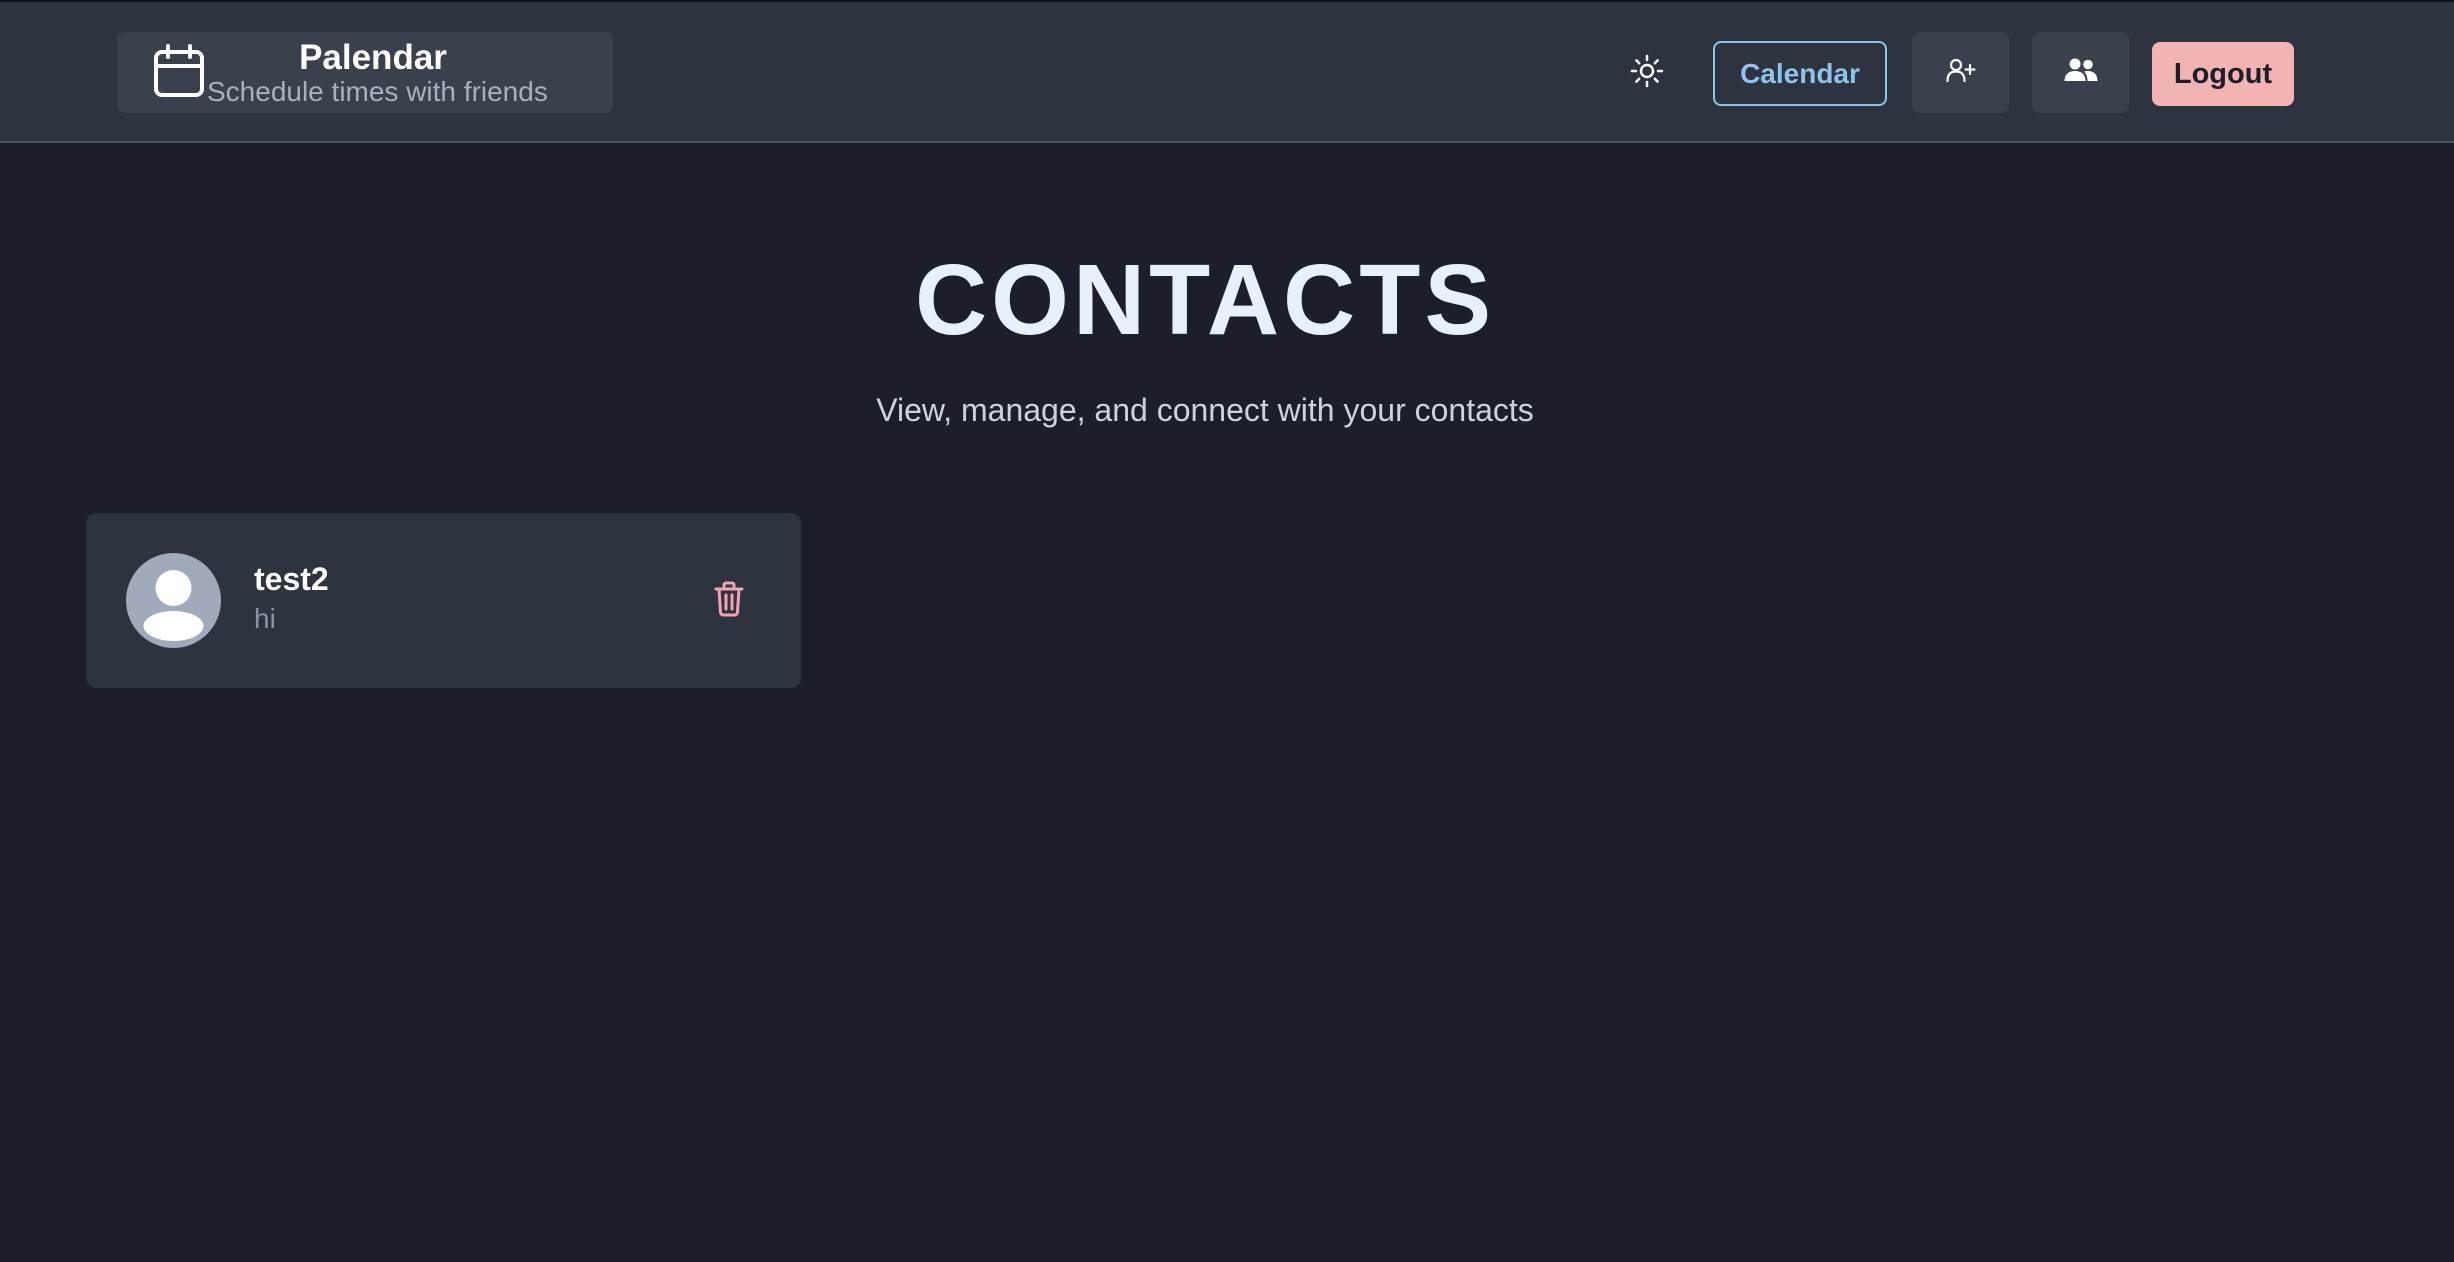  I want to click on theme-toggle-button, so click(1647, 73).